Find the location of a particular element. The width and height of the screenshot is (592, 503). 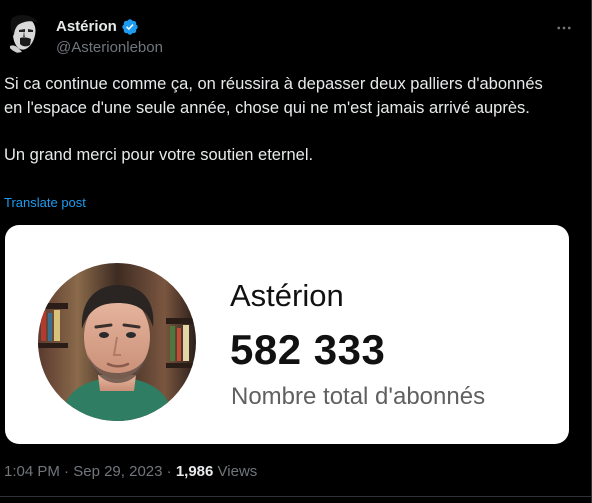

tweet-time: 1:04 PM is located at coordinates (32, 471).